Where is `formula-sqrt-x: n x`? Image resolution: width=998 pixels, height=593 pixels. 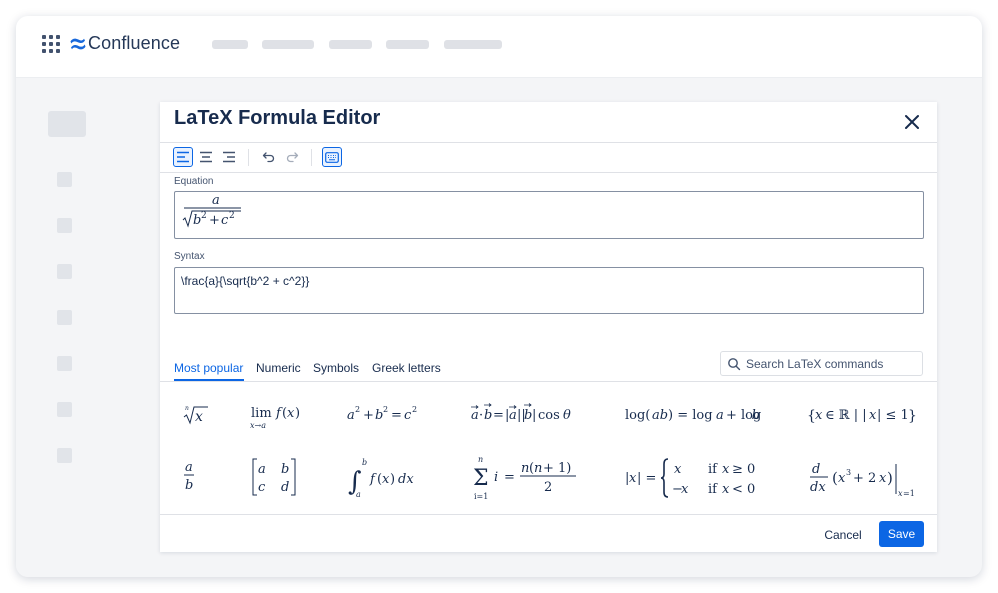 formula-sqrt-x: n x is located at coordinates (197, 415).